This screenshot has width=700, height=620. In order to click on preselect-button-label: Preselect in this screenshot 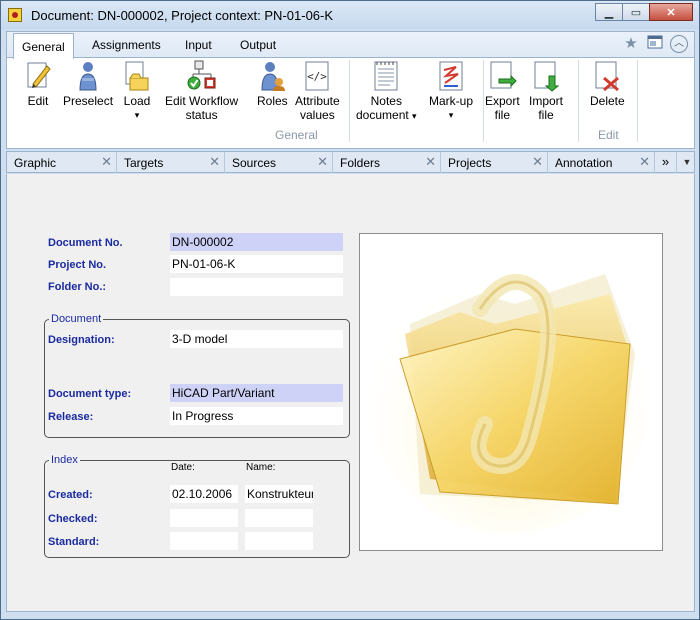, I will do `click(88, 101)`.